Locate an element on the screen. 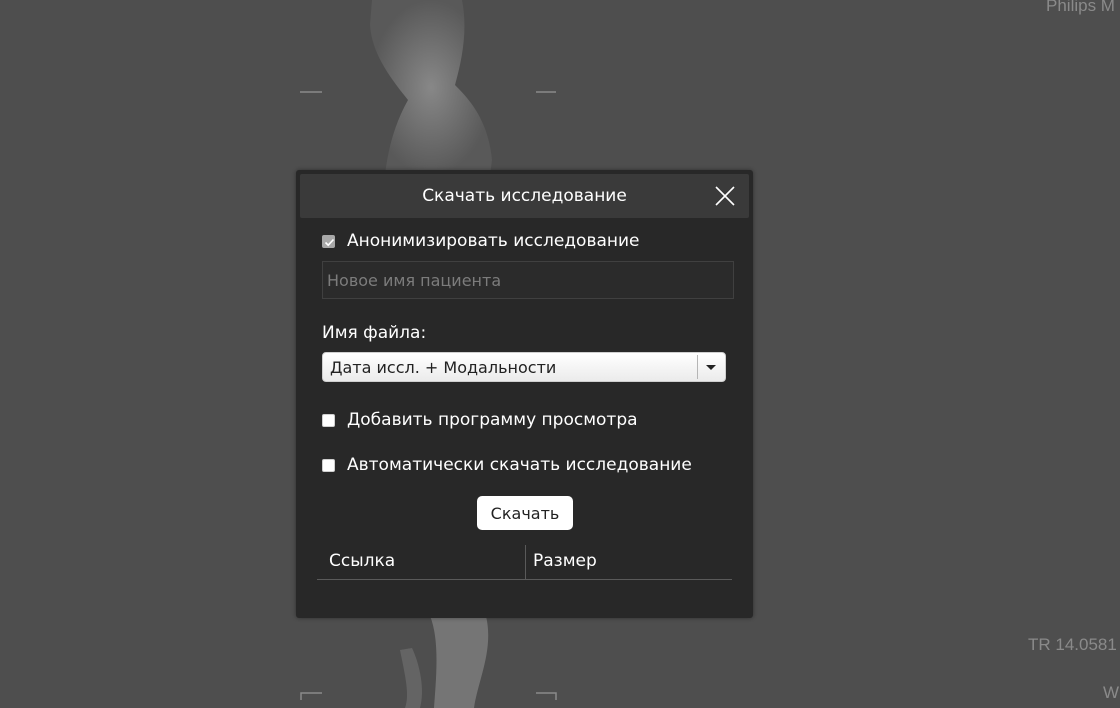  auto-download-option: Автоматически скачать исследование is located at coordinates (507, 465).